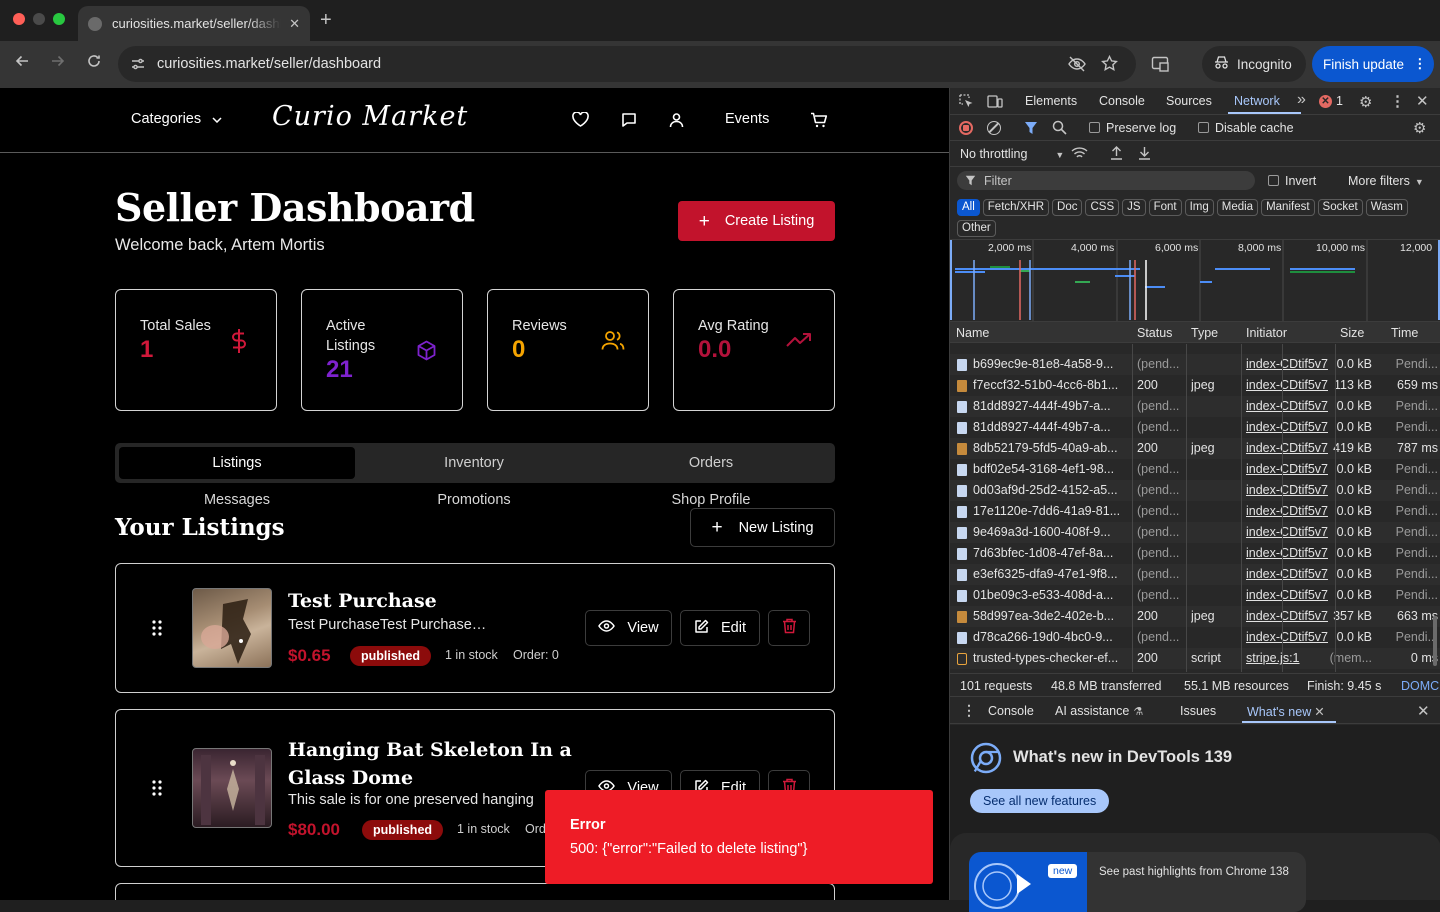 Image resolution: width=1440 pixels, height=912 pixels. What do you see at coordinates (1386, 181) in the screenshot?
I see `more-filters-dropdown: More filters ▼` at bounding box center [1386, 181].